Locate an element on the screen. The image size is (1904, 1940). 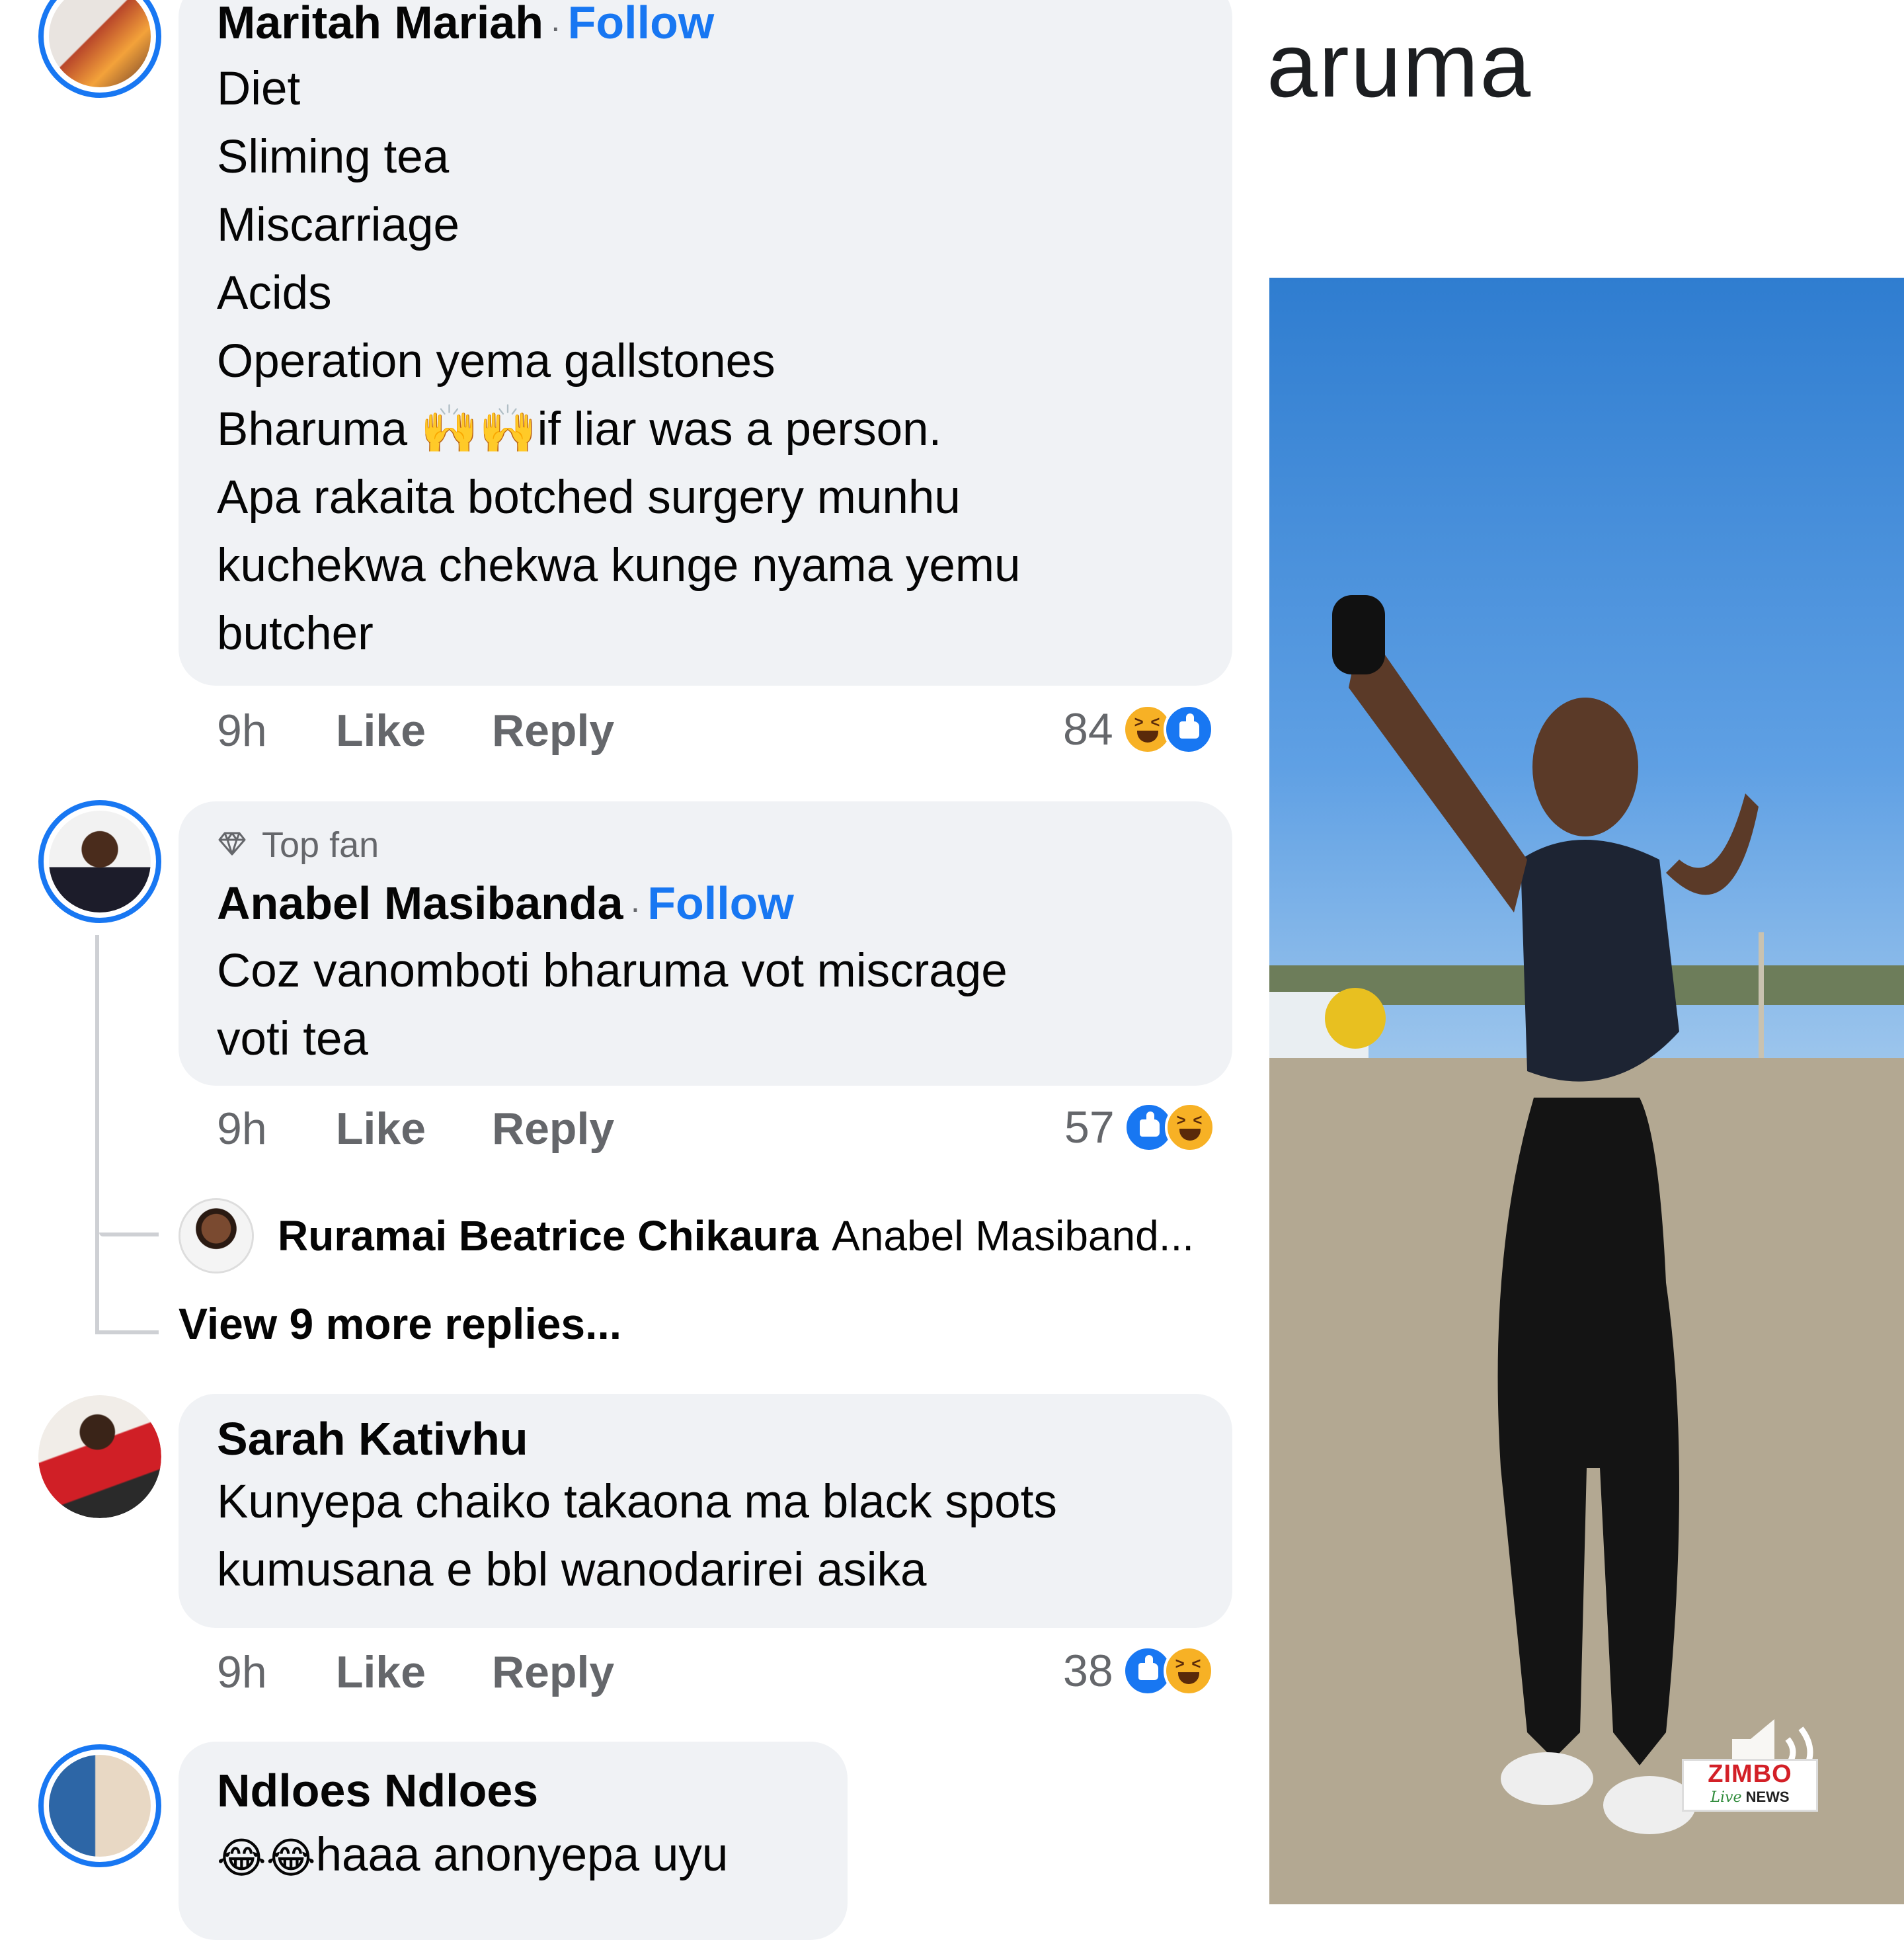
diamond-icon is located at coordinates (232, 845).